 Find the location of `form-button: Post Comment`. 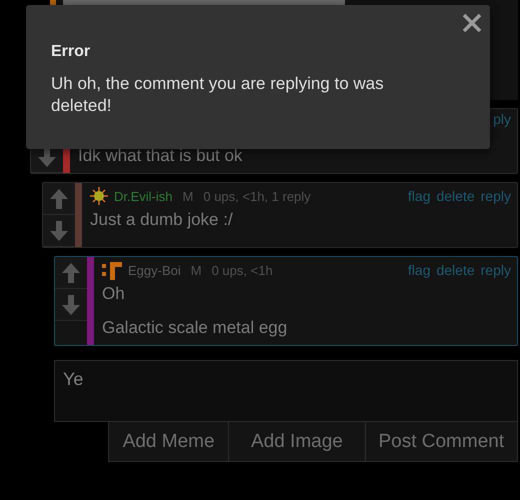

form-button: Post Comment is located at coordinates (440, 441).